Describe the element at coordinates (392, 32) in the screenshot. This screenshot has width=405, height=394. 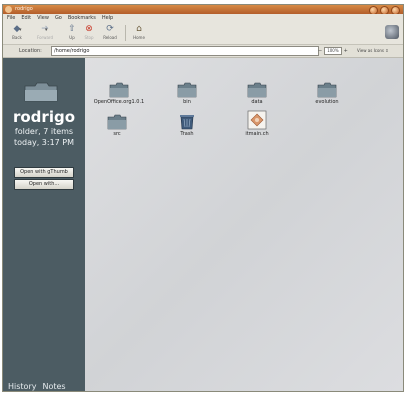
I see `throbber-icon` at that location.